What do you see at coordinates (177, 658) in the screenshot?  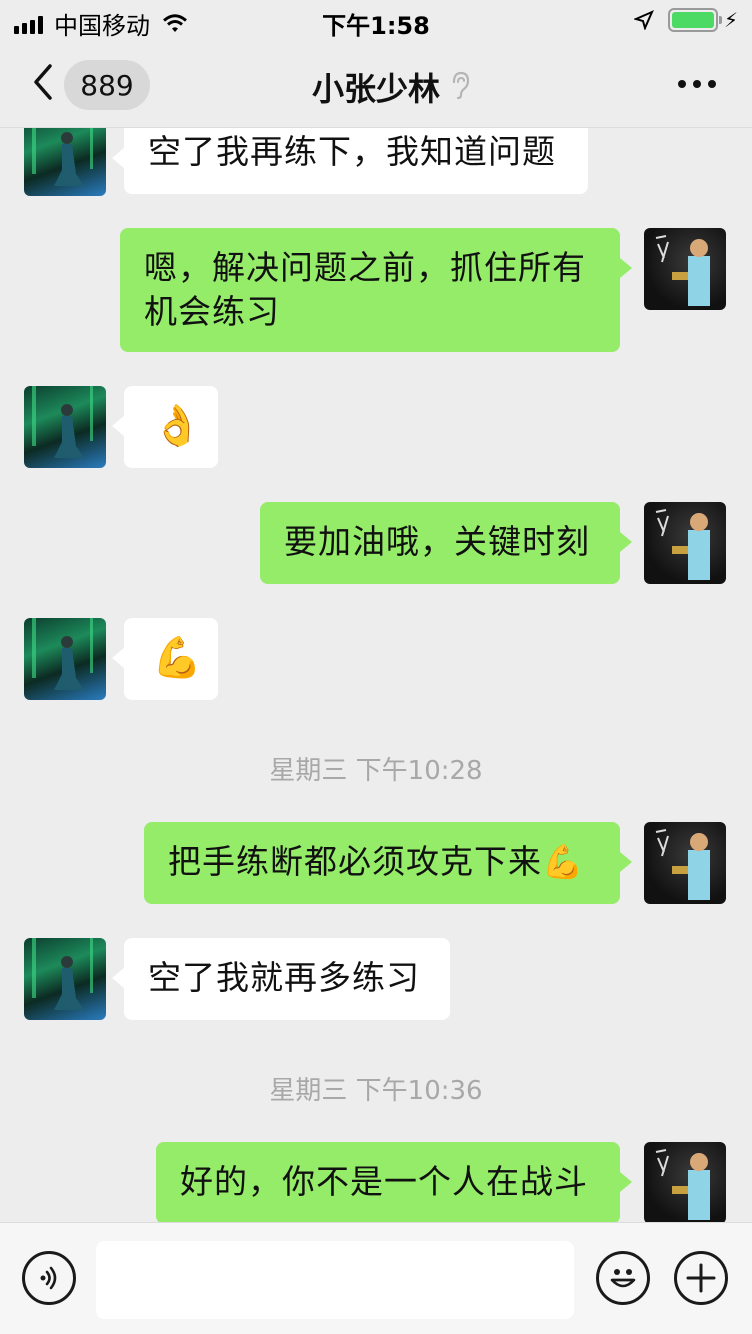 I see `flexed-biceps-emoji: 💪` at bounding box center [177, 658].